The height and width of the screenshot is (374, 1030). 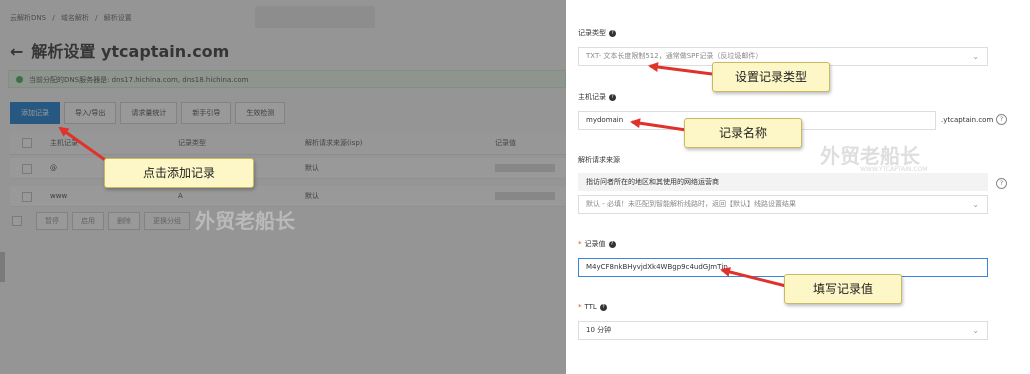 What do you see at coordinates (597, 33) in the screenshot?
I see `record-type-label: 记录类型?` at bounding box center [597, 33].